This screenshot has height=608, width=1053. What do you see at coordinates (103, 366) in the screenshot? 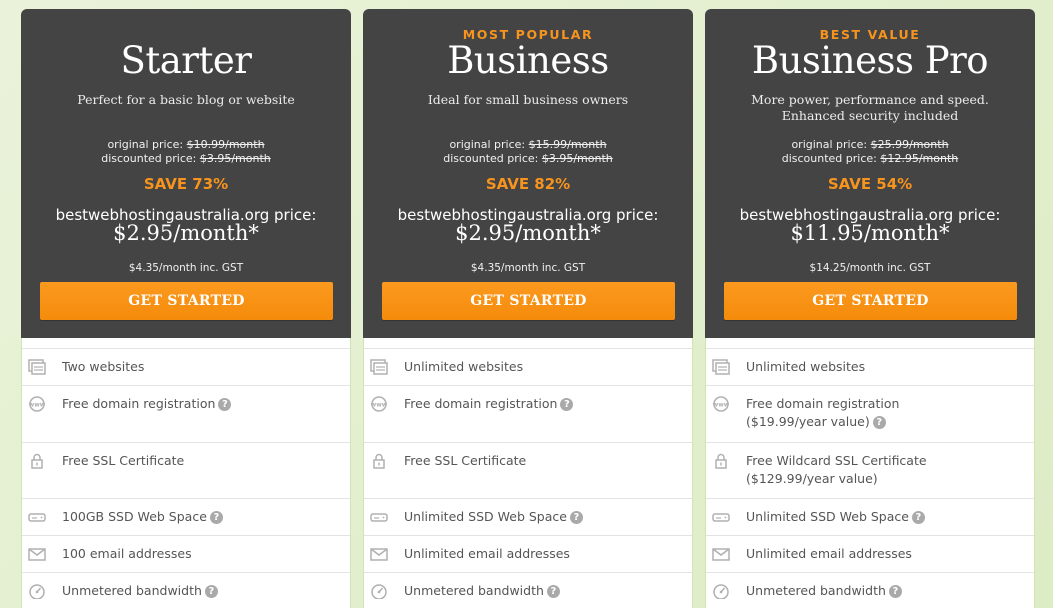
I see `feature-text: Two websites` at bounding box center [103, 366].